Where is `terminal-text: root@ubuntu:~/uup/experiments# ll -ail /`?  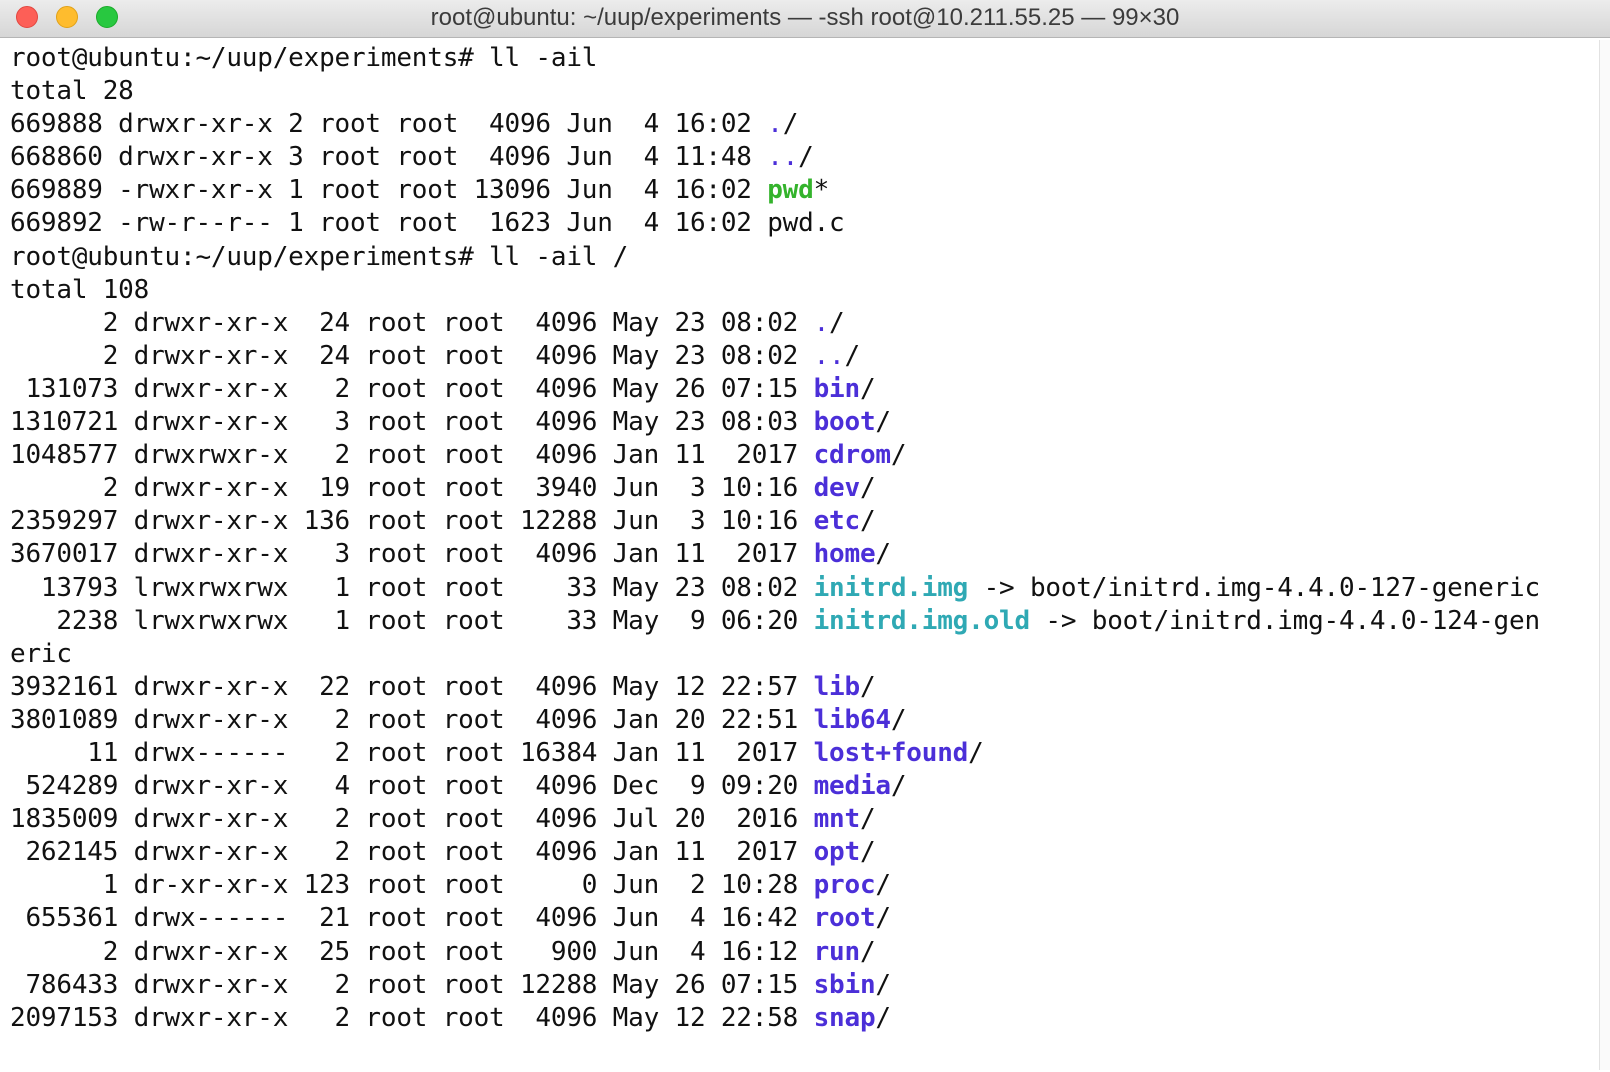 terminal-text: root@ubuntu:~/uup/experiments# ll -ail / is located at coordinates (319, 256).